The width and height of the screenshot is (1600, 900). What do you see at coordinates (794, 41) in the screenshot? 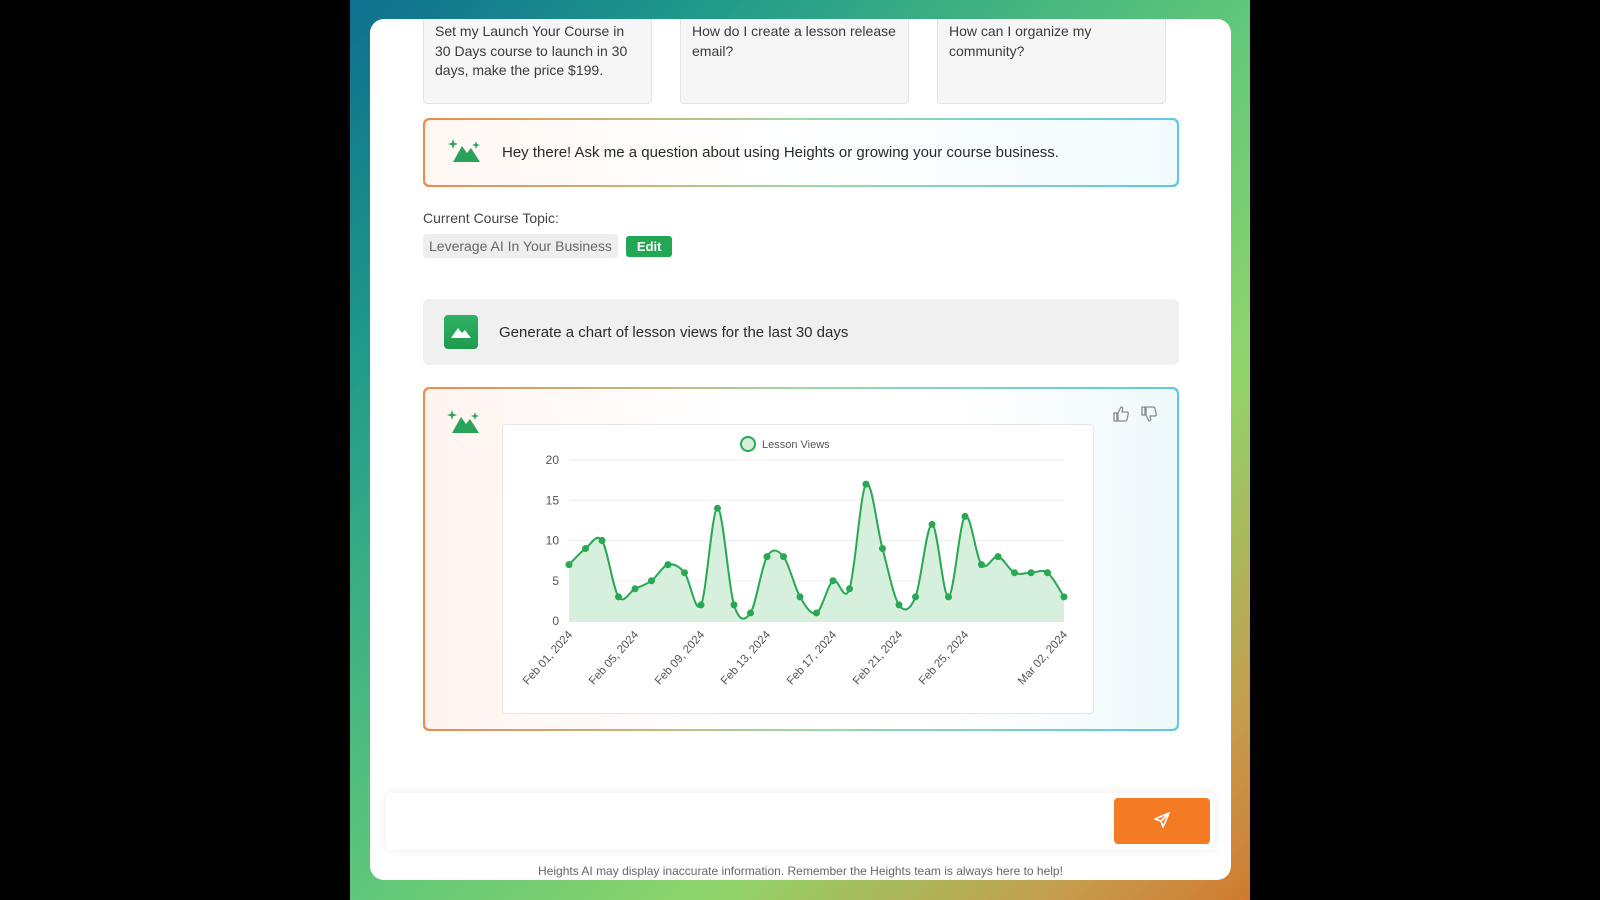
I see `suggestion-text: How do I create a lesson release email?` at bounding box center [794, 41].